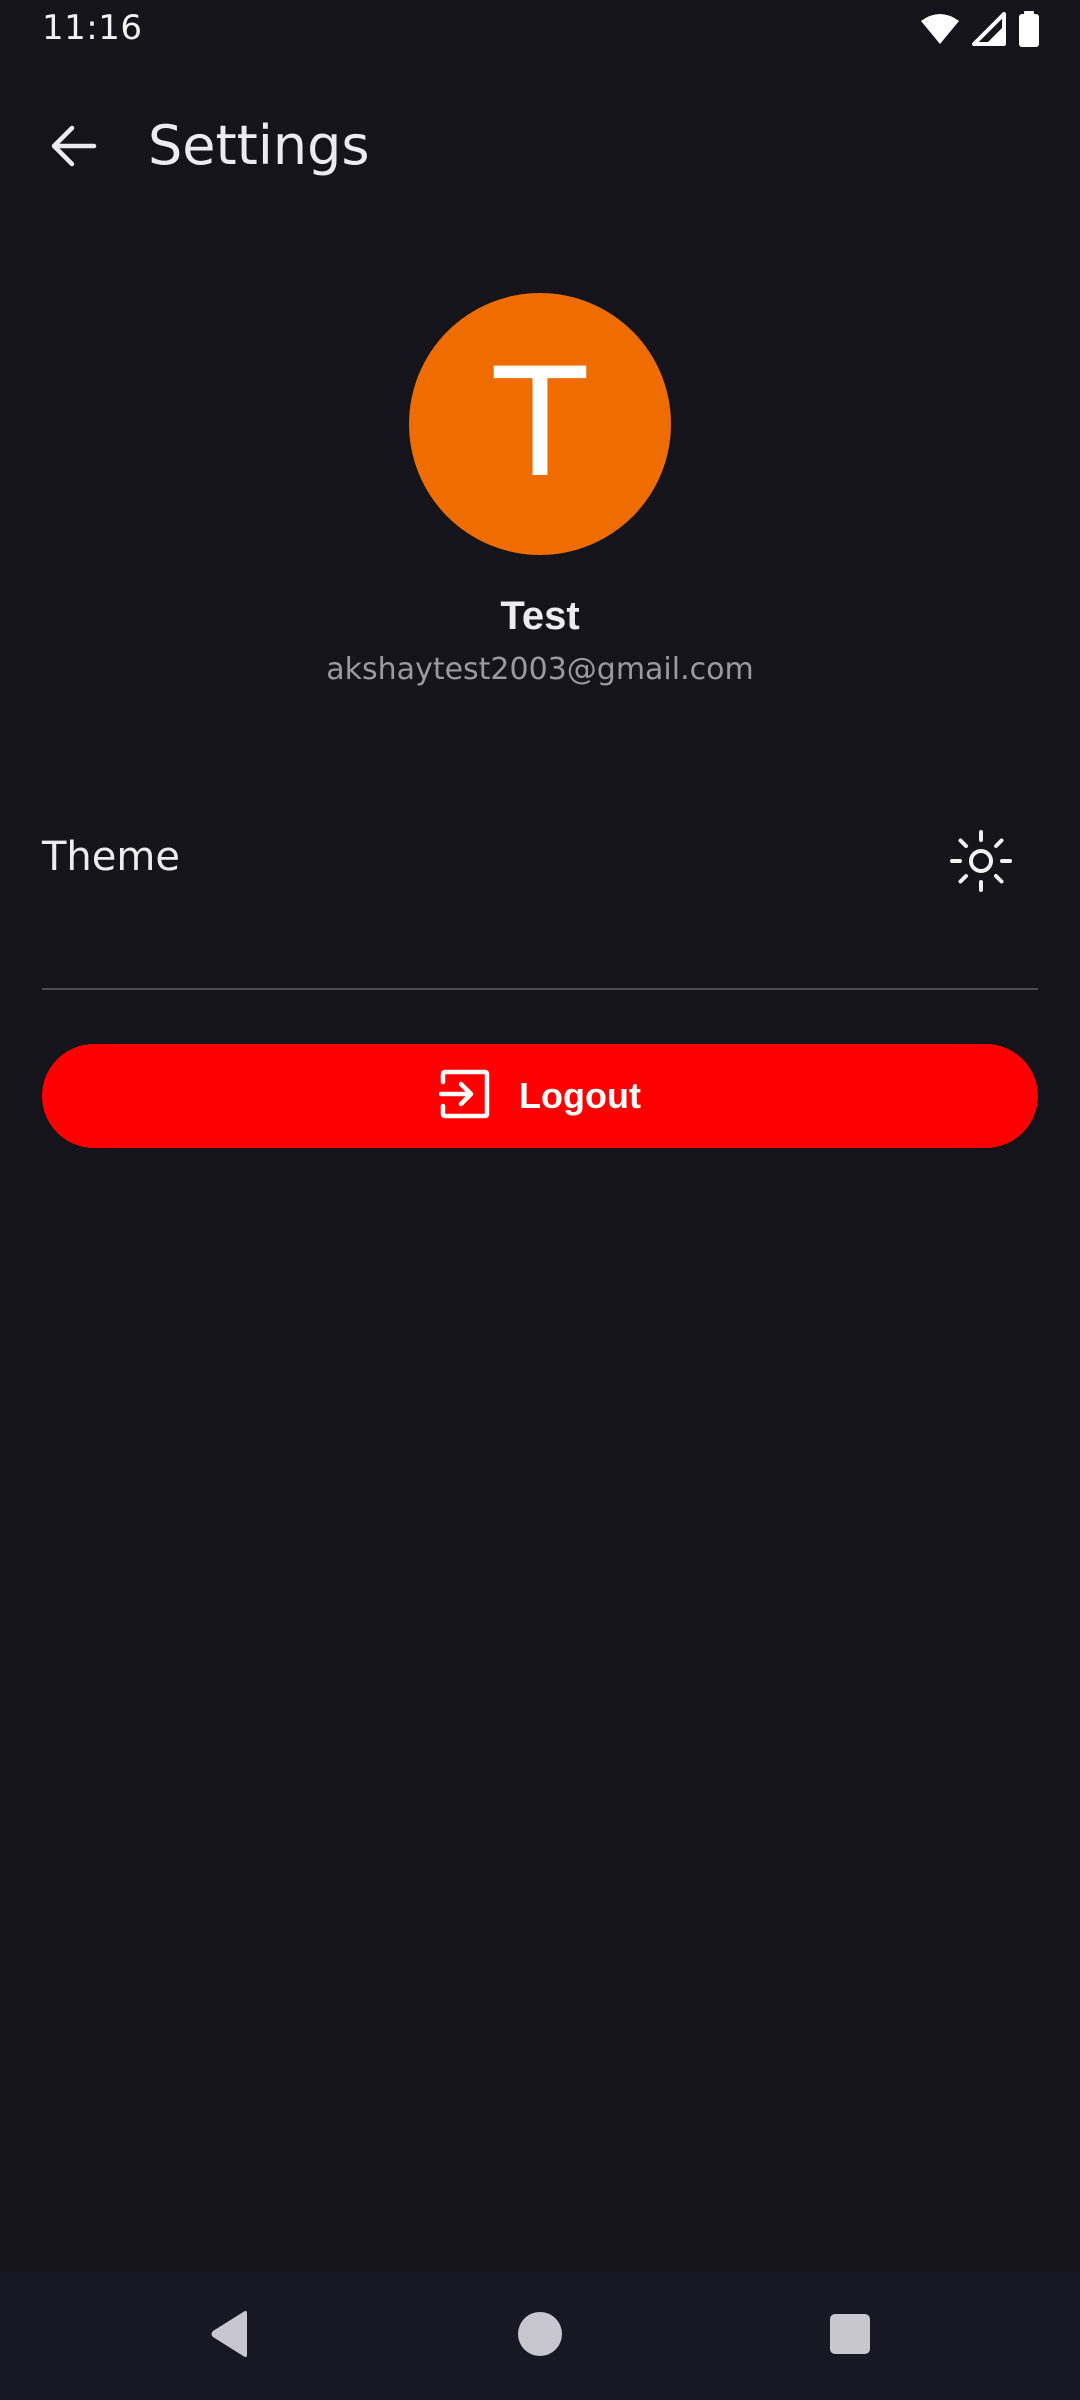 This screenshot has height=2400, width=1080. I want to click on status-bar: 11:16, so click(540, 31).